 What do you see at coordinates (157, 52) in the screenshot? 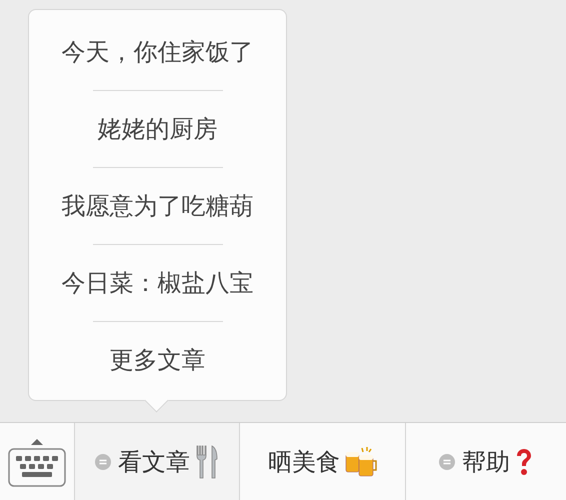
I see `submenu-item: 今天，你住家饭了` at bounding box center [157, 52].